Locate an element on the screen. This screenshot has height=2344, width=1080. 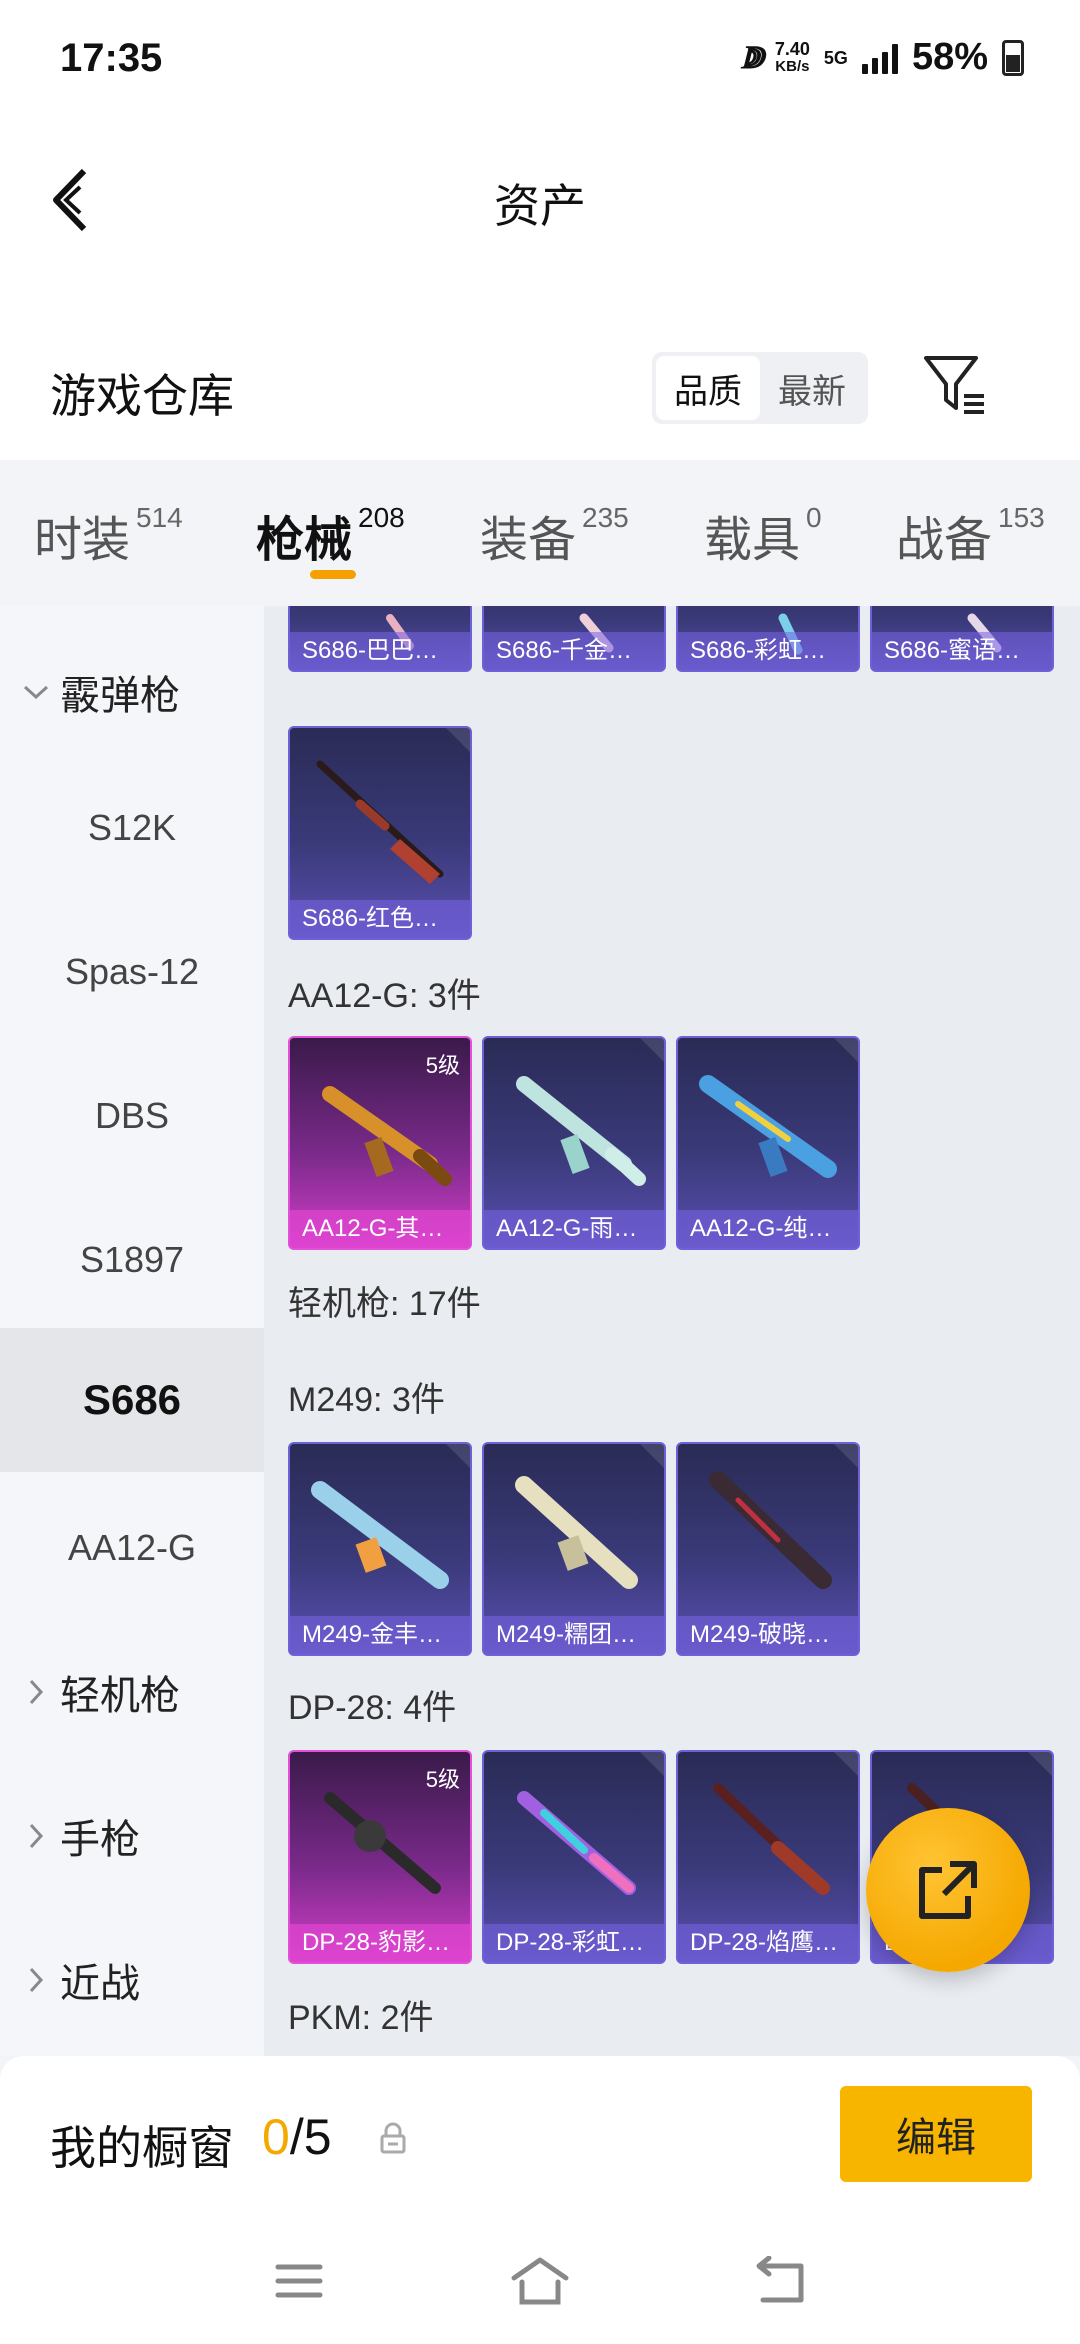
sidebar-item-dbs: DBS is located at coordinates (132, 1116).